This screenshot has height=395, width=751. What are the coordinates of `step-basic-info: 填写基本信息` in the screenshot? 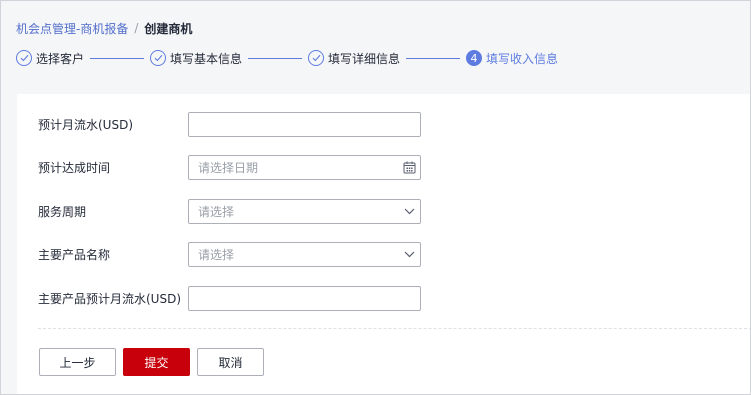 It's located at (196, 58).